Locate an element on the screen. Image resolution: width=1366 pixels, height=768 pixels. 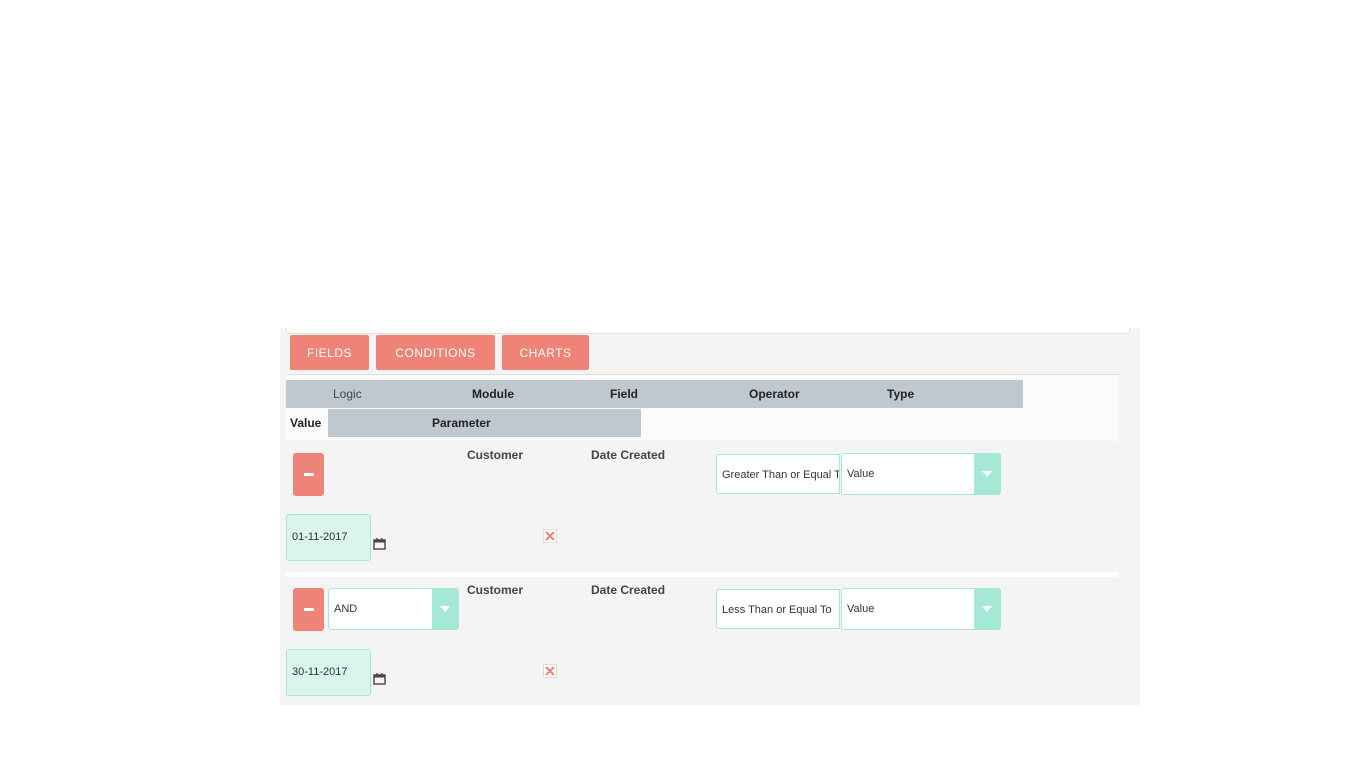
header-value: Value is located at coordinates (306, 423).